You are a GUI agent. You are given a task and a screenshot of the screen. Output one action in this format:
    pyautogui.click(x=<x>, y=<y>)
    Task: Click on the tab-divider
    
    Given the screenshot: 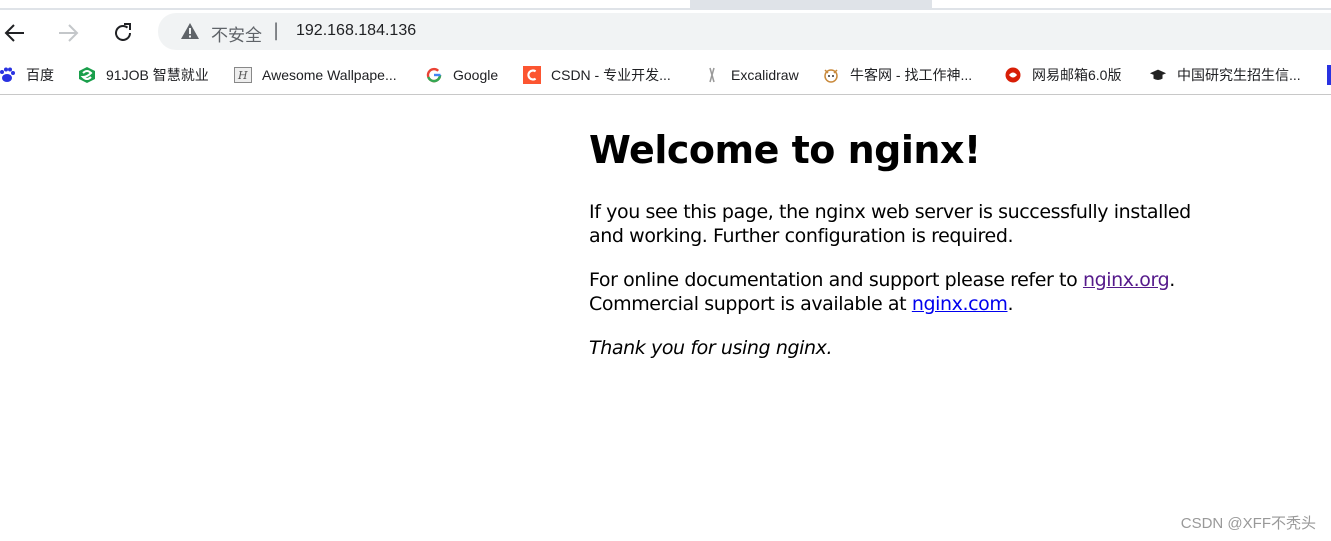 What is the action you would take?
    pyautogui.click(x=811, y=4)
    